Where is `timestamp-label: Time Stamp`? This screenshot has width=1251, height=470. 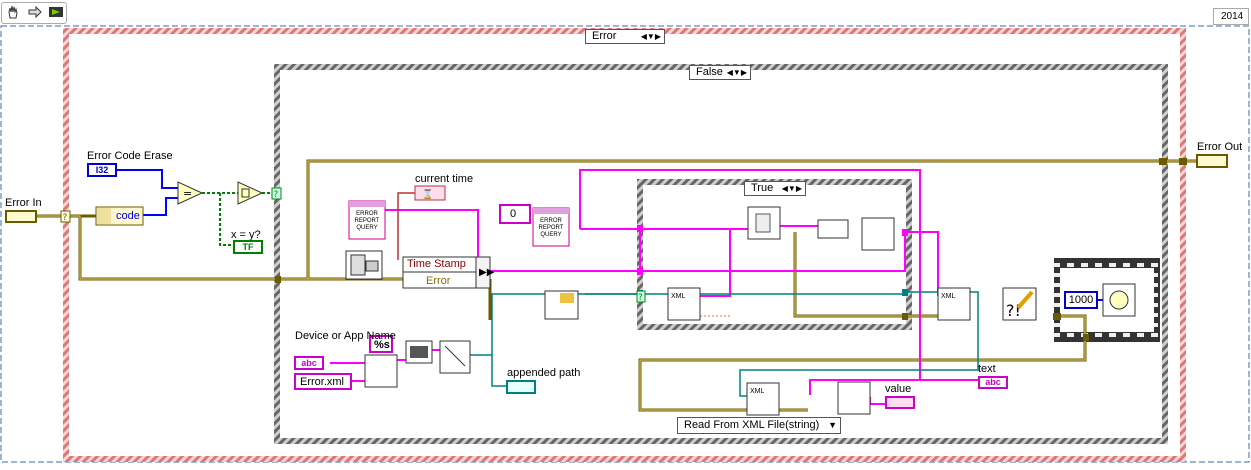 timestamp-label: Time Stamp is located at coordinates (436, 264).